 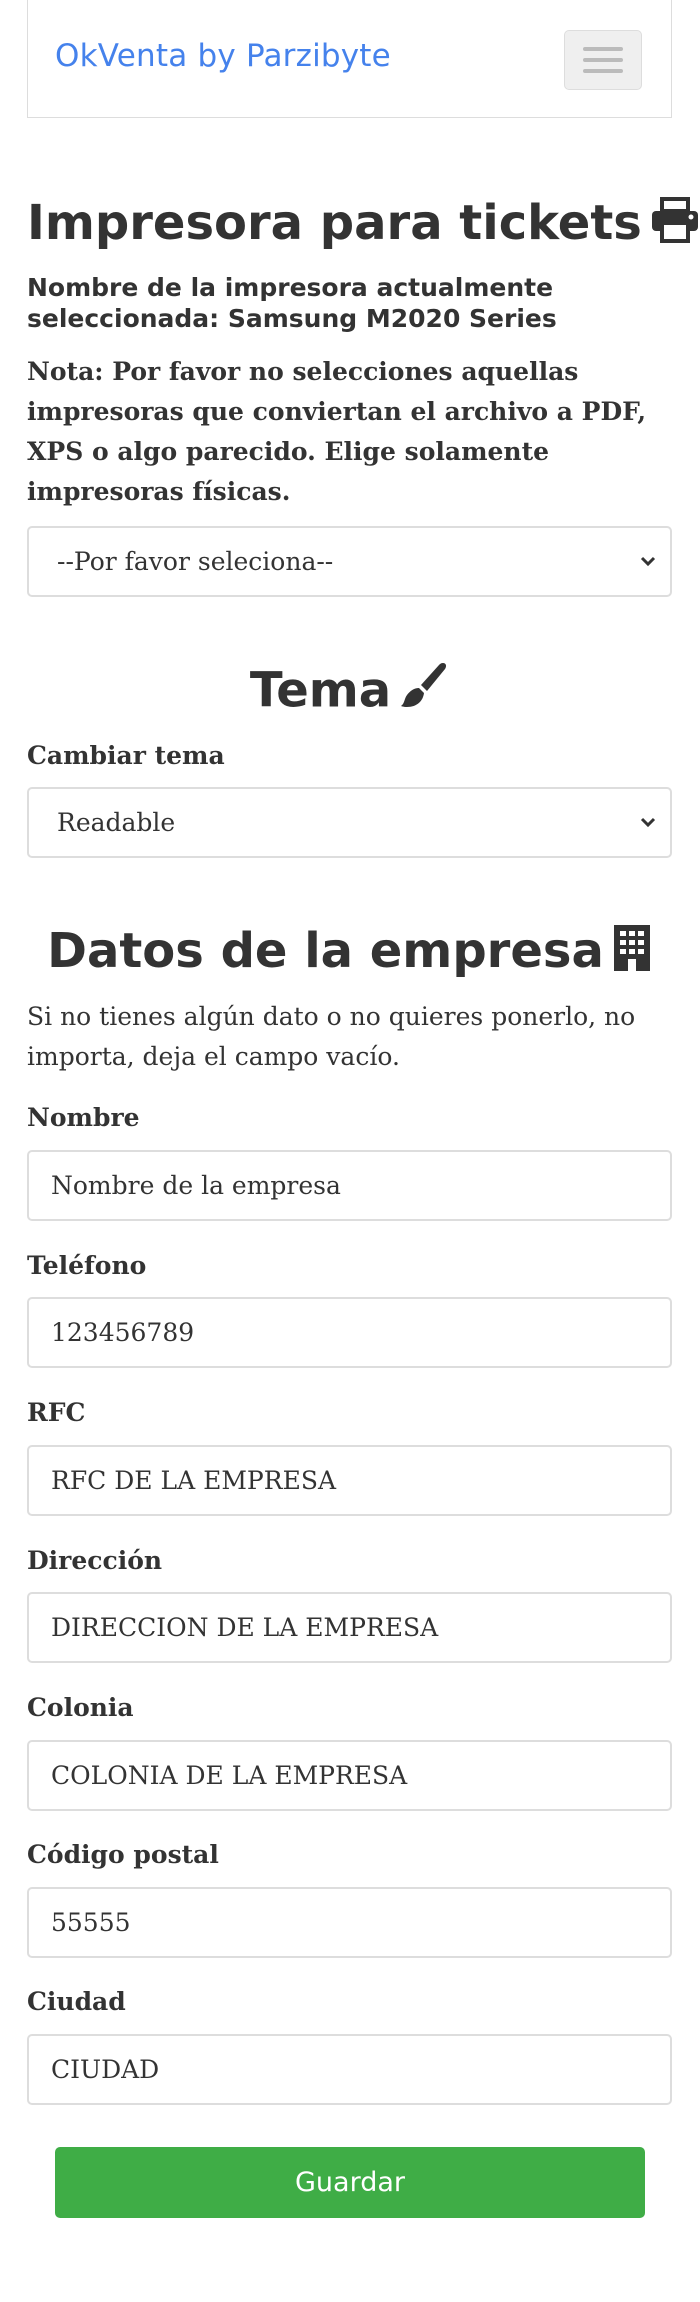 What do you see at coordinates (95, 1560) in the screenshot?
I see `address-label: Dirección` at bounding box center [95, 1560].